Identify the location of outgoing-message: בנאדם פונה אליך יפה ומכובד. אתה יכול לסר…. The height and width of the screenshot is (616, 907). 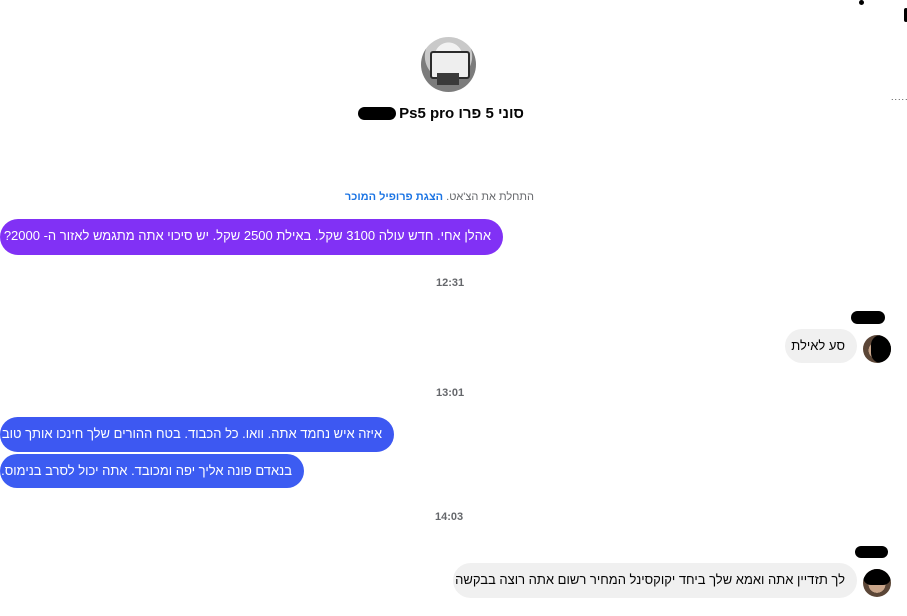
(152, 471).